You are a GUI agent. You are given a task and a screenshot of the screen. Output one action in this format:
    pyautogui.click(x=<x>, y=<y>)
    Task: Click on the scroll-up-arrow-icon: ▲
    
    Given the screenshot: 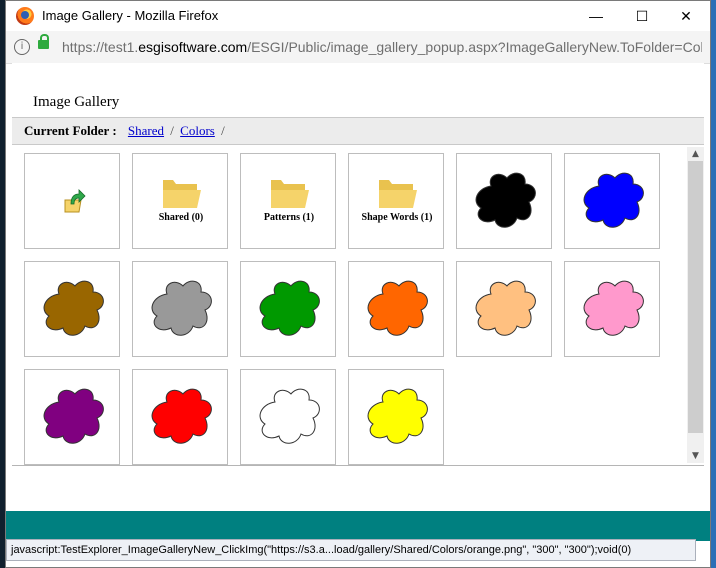 What is the action you would take?
    pyautogui.click(x=695, y=154)
    